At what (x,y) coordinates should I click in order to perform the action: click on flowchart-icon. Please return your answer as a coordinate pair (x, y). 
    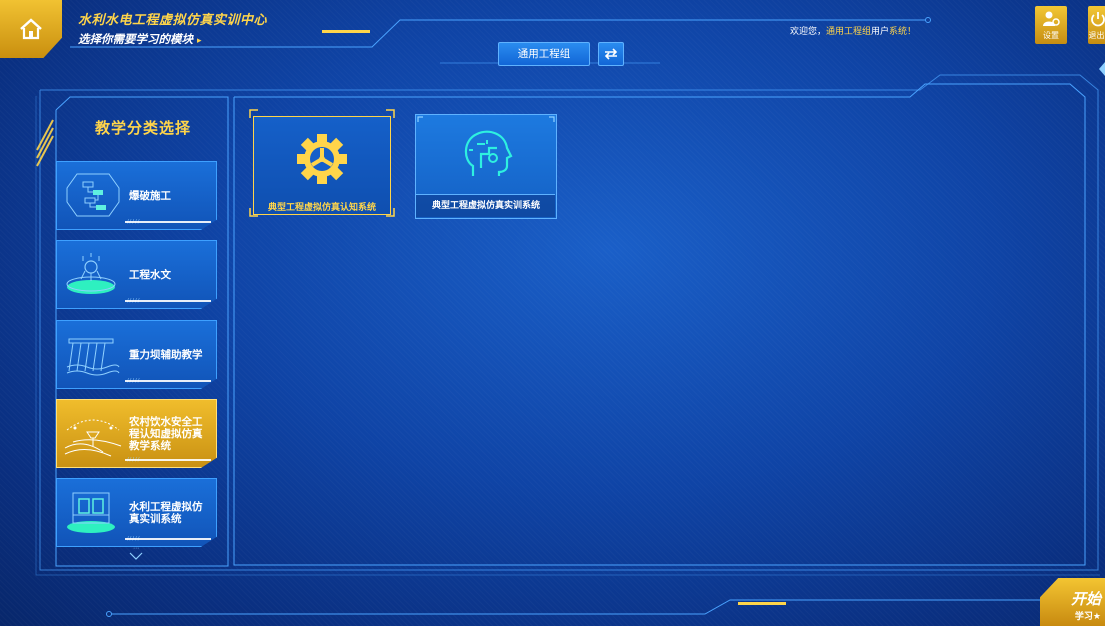
    Looking at the image, I should click on (93, 195).